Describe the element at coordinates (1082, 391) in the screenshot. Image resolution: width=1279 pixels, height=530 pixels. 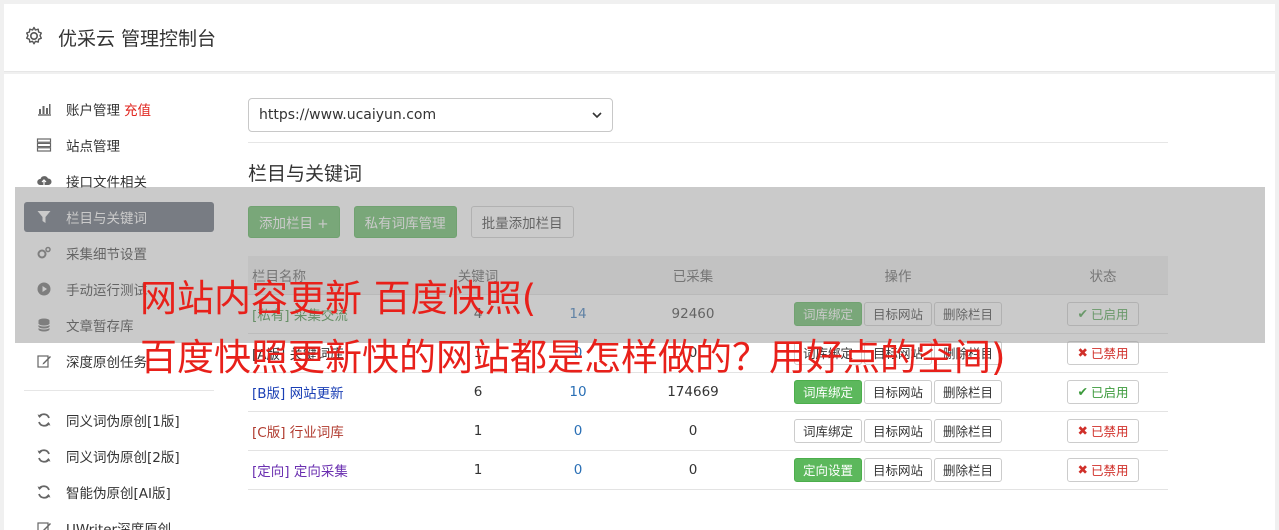
I see `check-icon: ✔` at that location.